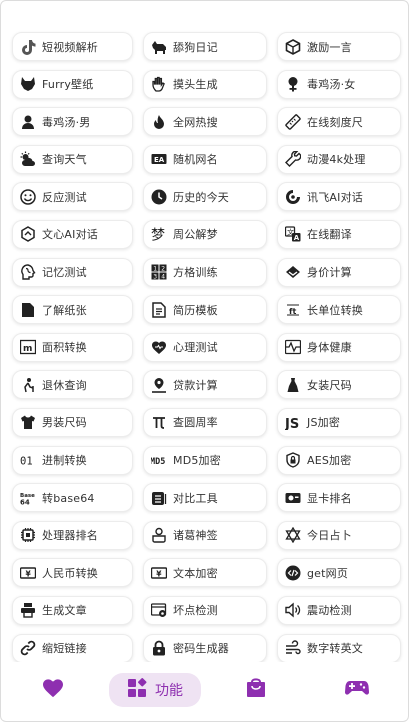  Describe the element at coordinates (53, 690) in the screenshot. I see `nav-favorites` at that location.